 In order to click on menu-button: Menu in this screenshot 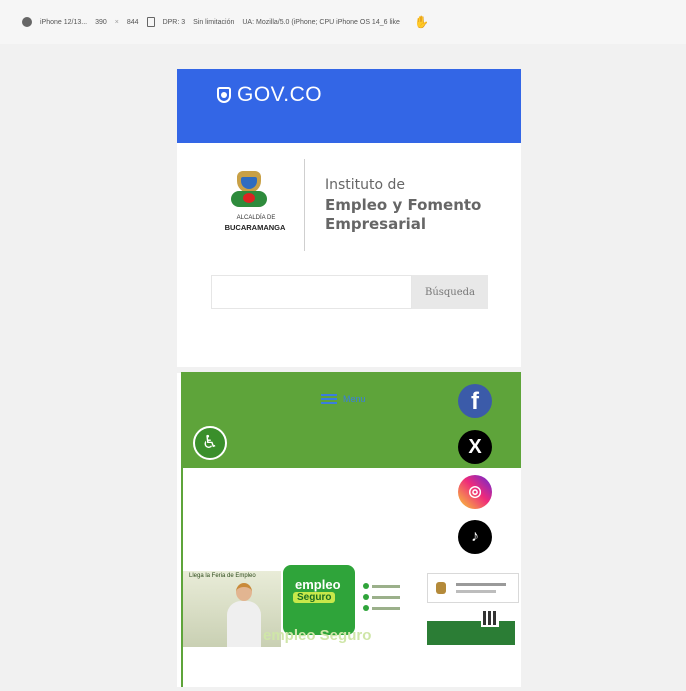, I will do `click(343, 399)`.